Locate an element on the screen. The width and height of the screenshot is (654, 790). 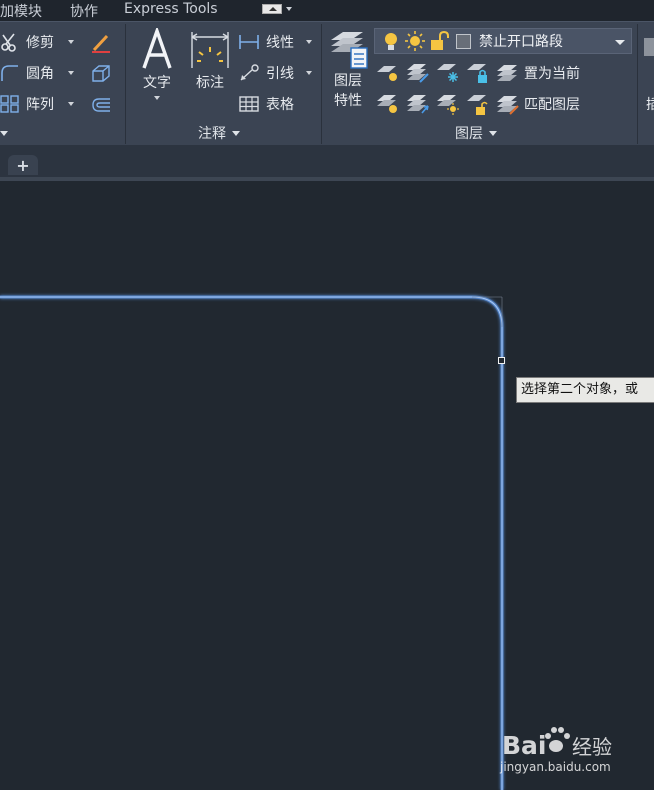
text-a-icon is located at coordinates (157, 48).